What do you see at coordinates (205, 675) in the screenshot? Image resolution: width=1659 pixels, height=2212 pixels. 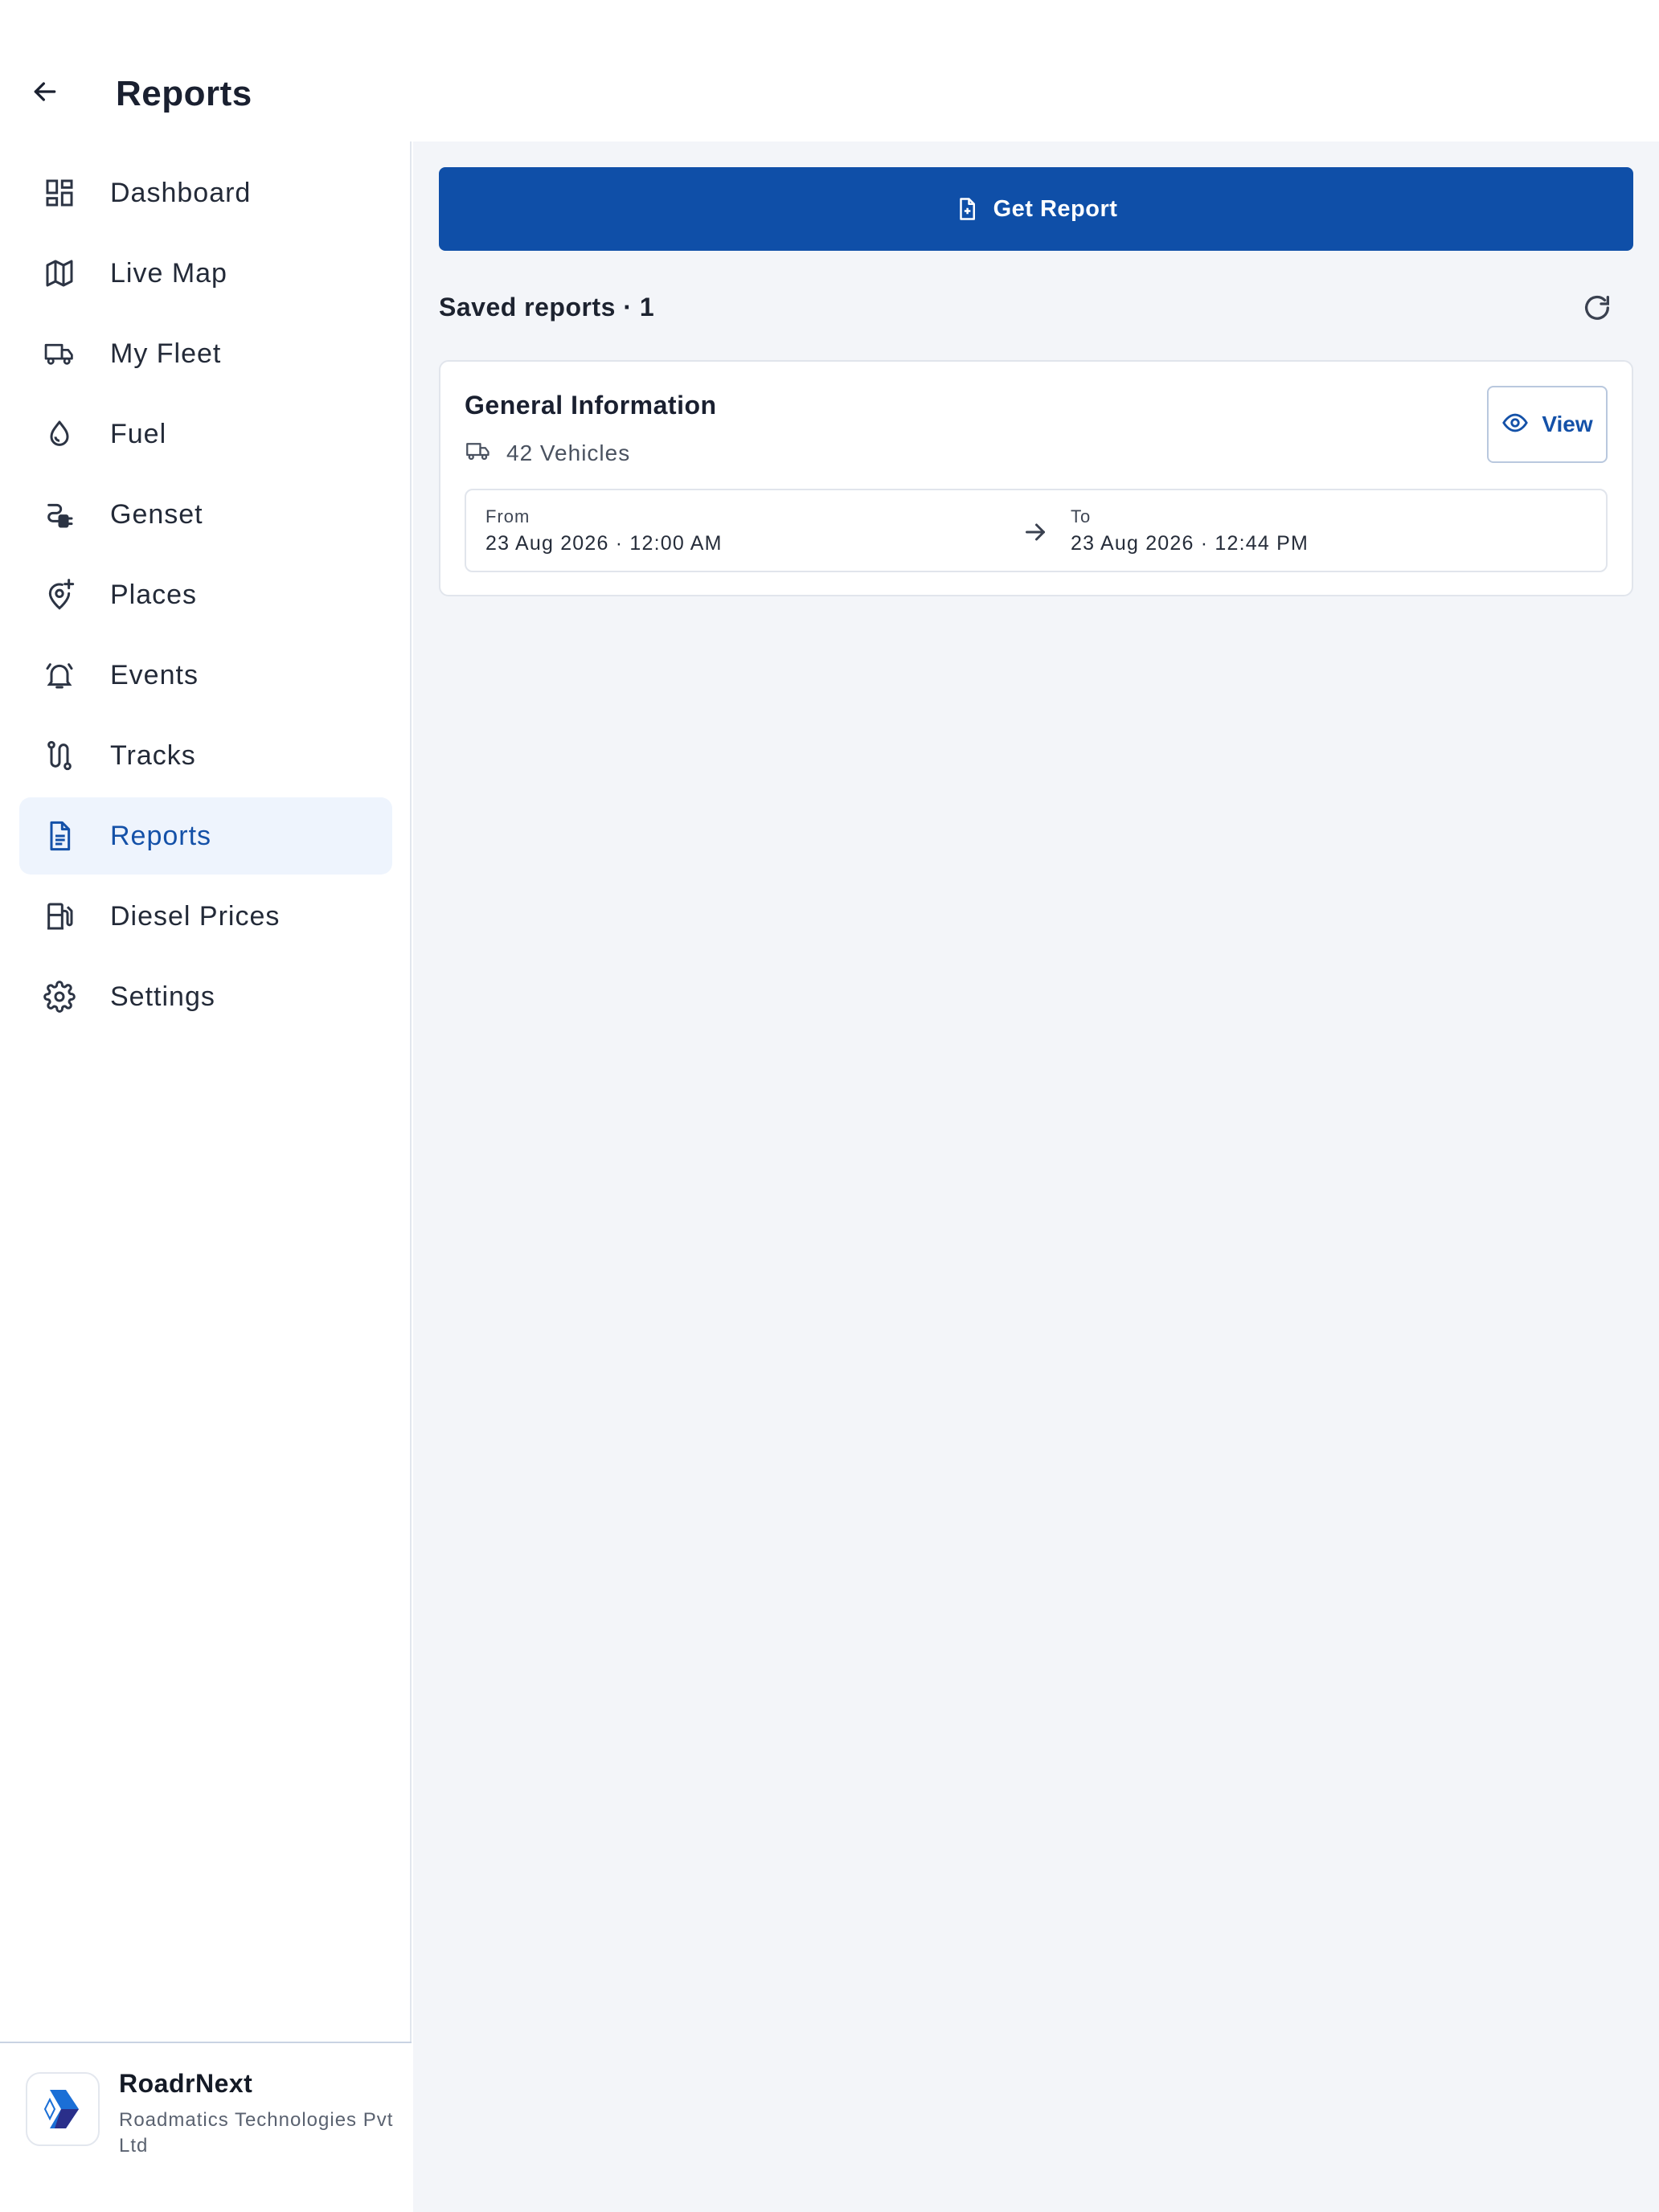 I see `sidebar-item-events: Events` at bounding box center [205, 675].